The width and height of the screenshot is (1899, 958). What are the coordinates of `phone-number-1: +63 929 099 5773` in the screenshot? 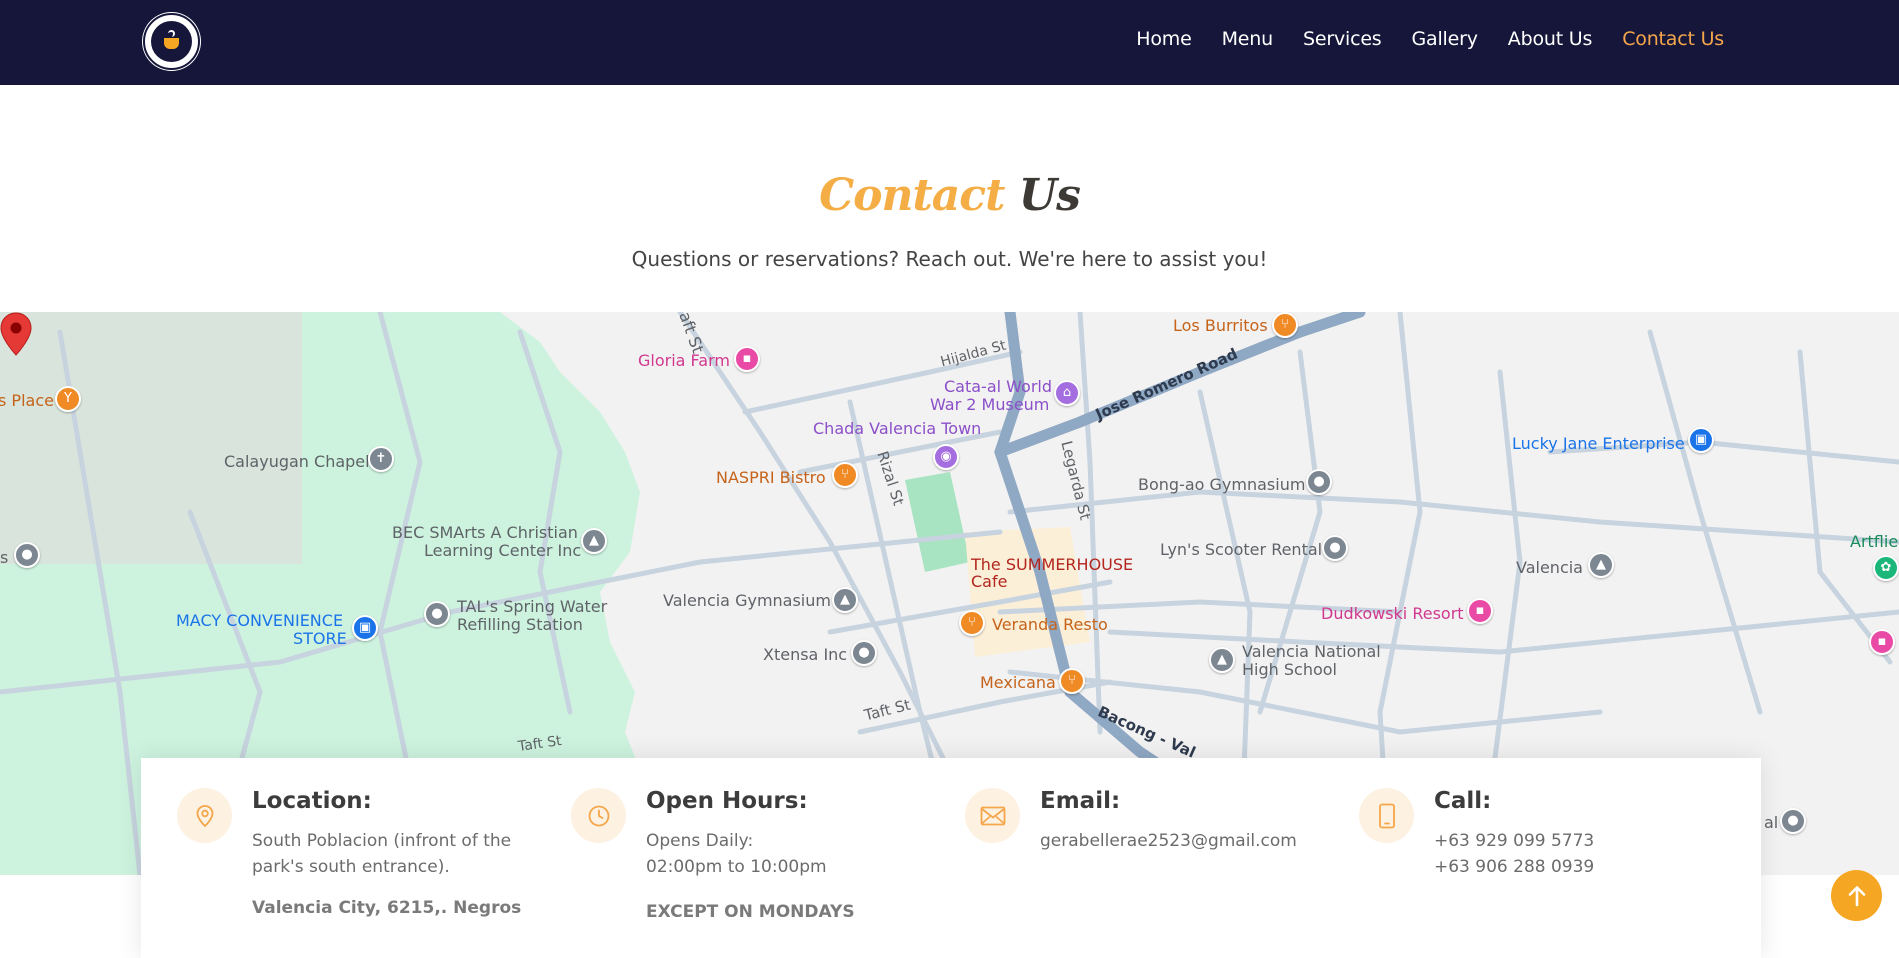 It's located at (1584, 841).